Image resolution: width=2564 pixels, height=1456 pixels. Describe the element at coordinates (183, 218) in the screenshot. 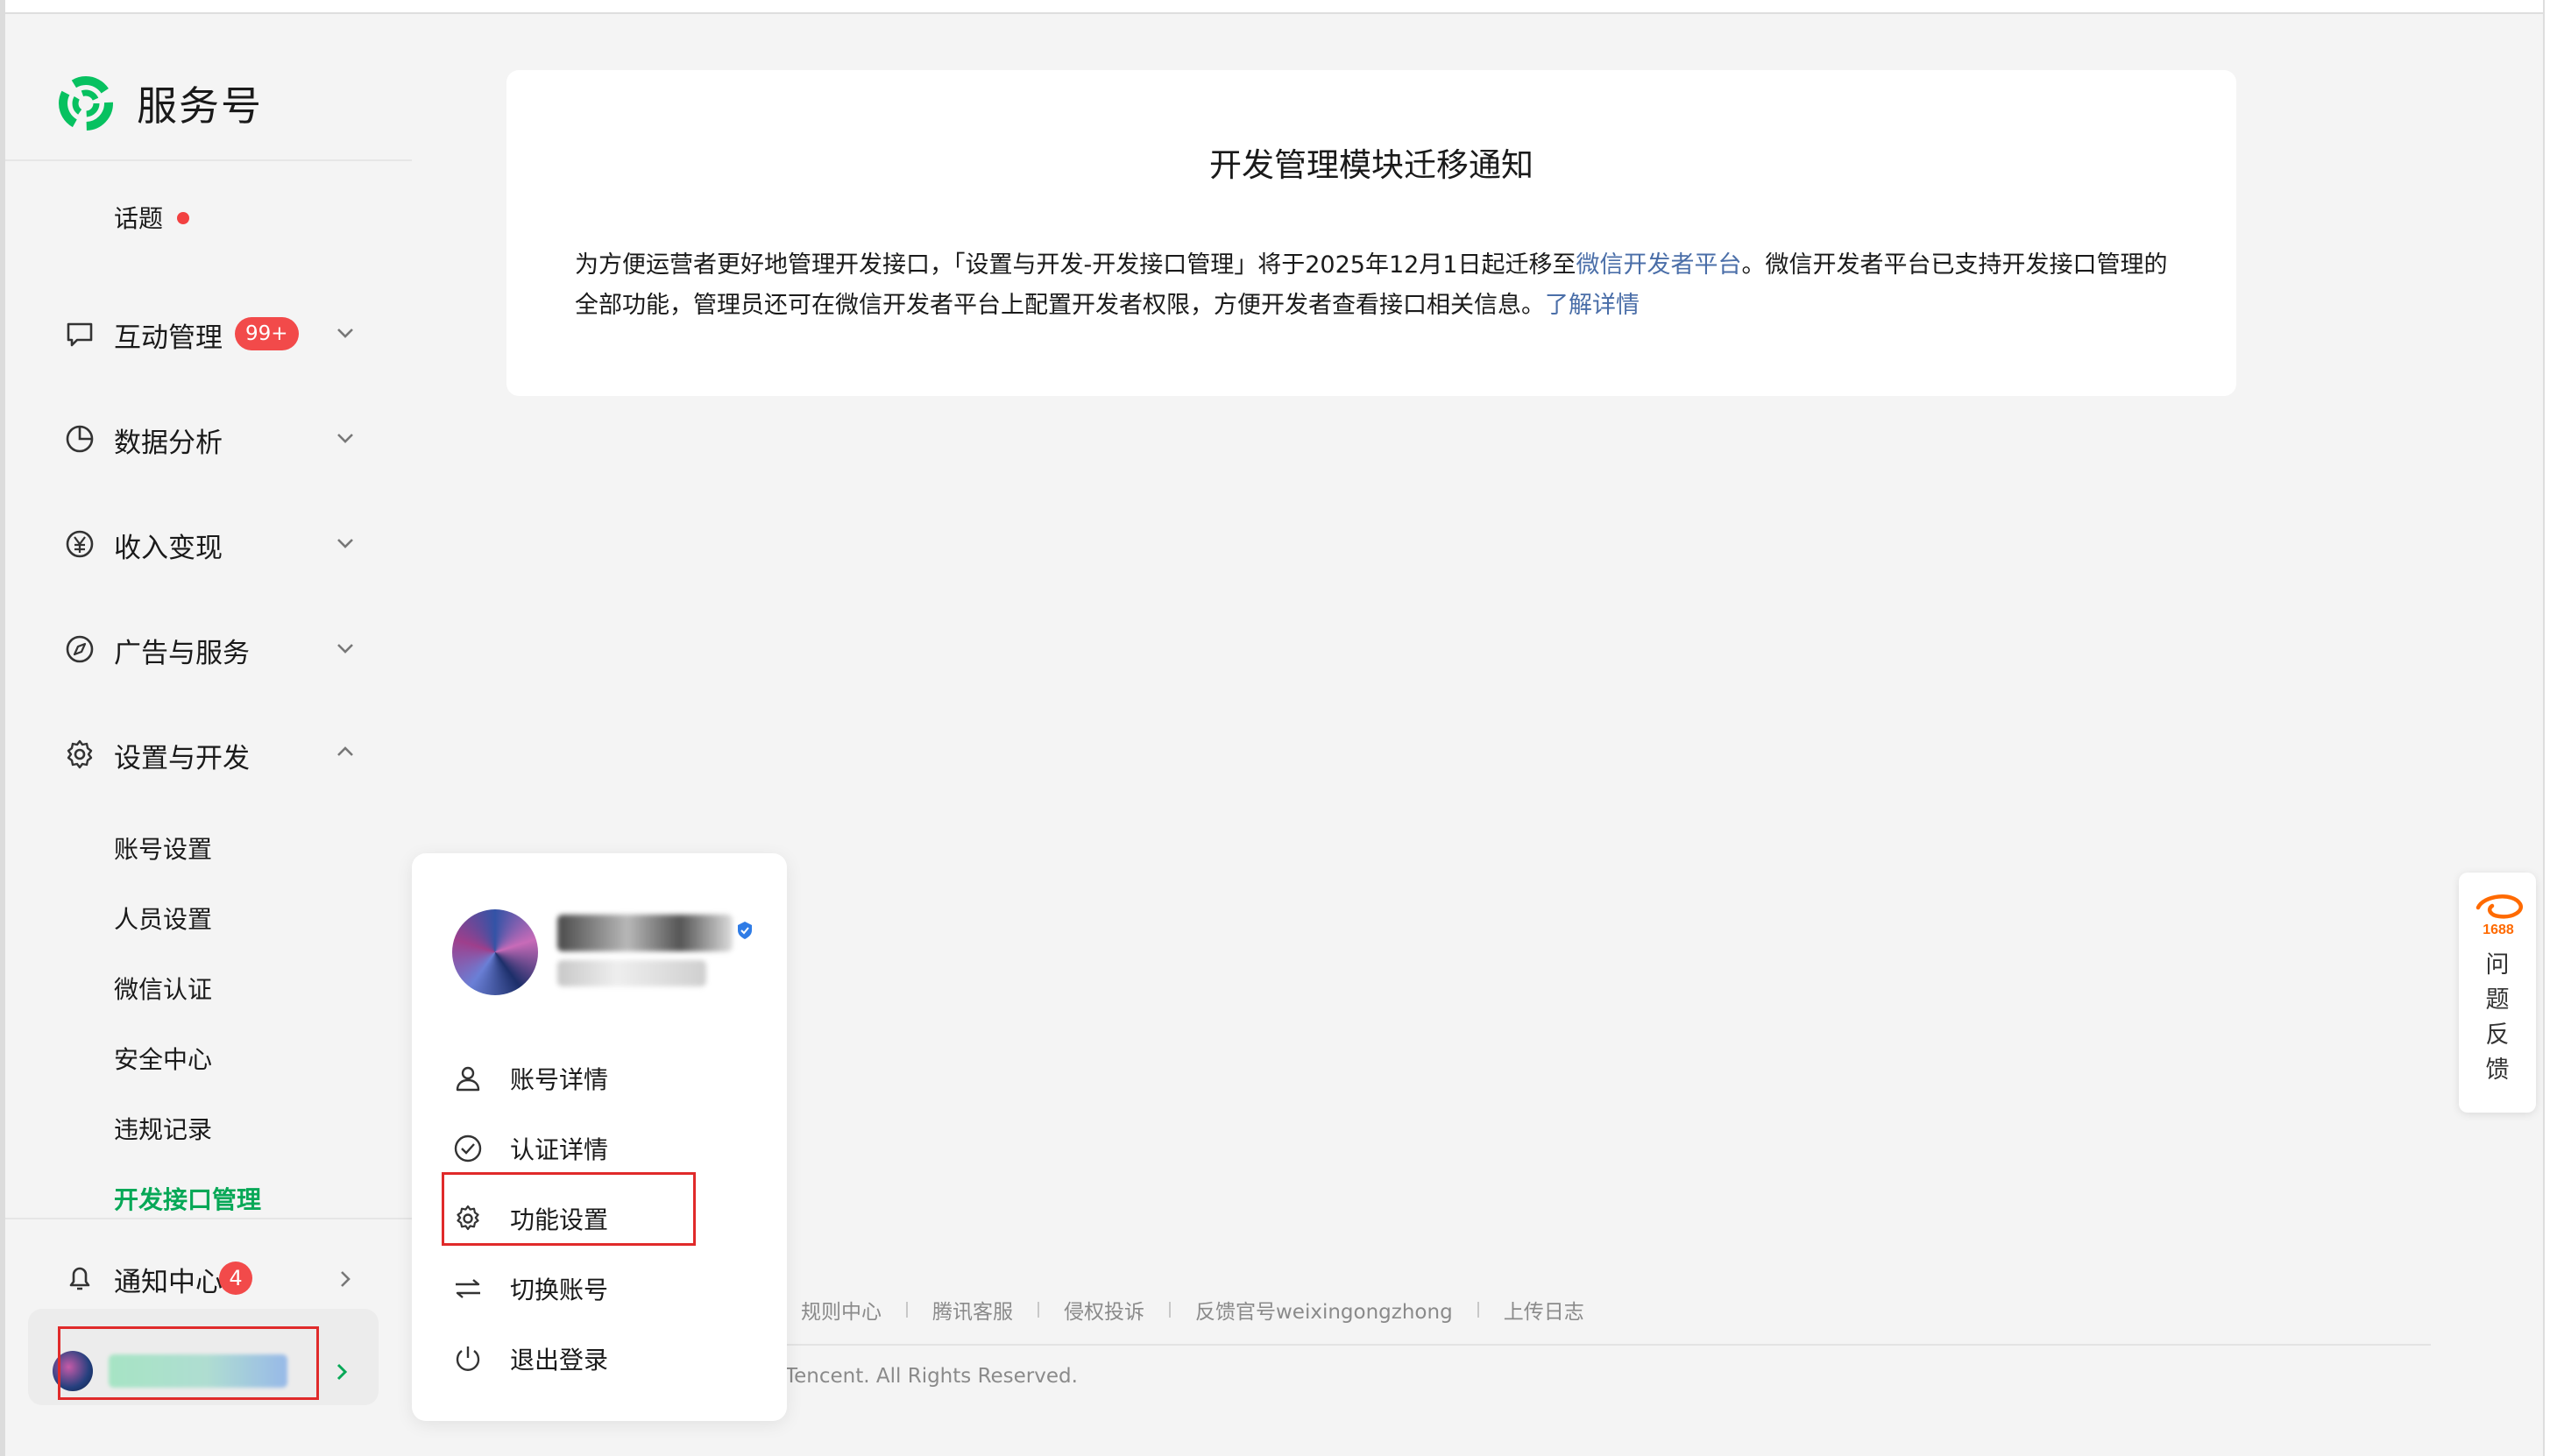

I see `topic-new-dot` at that location.